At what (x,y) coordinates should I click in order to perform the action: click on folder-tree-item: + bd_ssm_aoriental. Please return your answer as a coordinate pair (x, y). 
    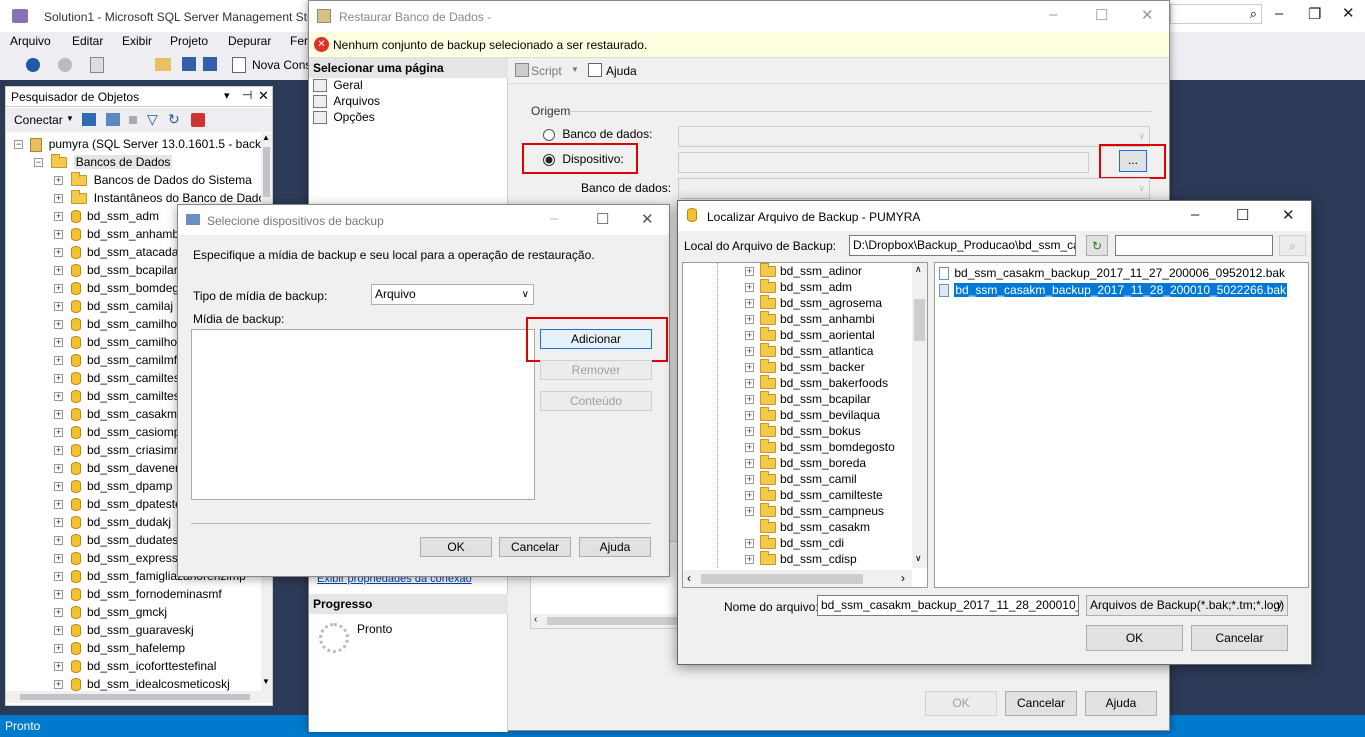
    Looking at the image, I should click on (810, 335).